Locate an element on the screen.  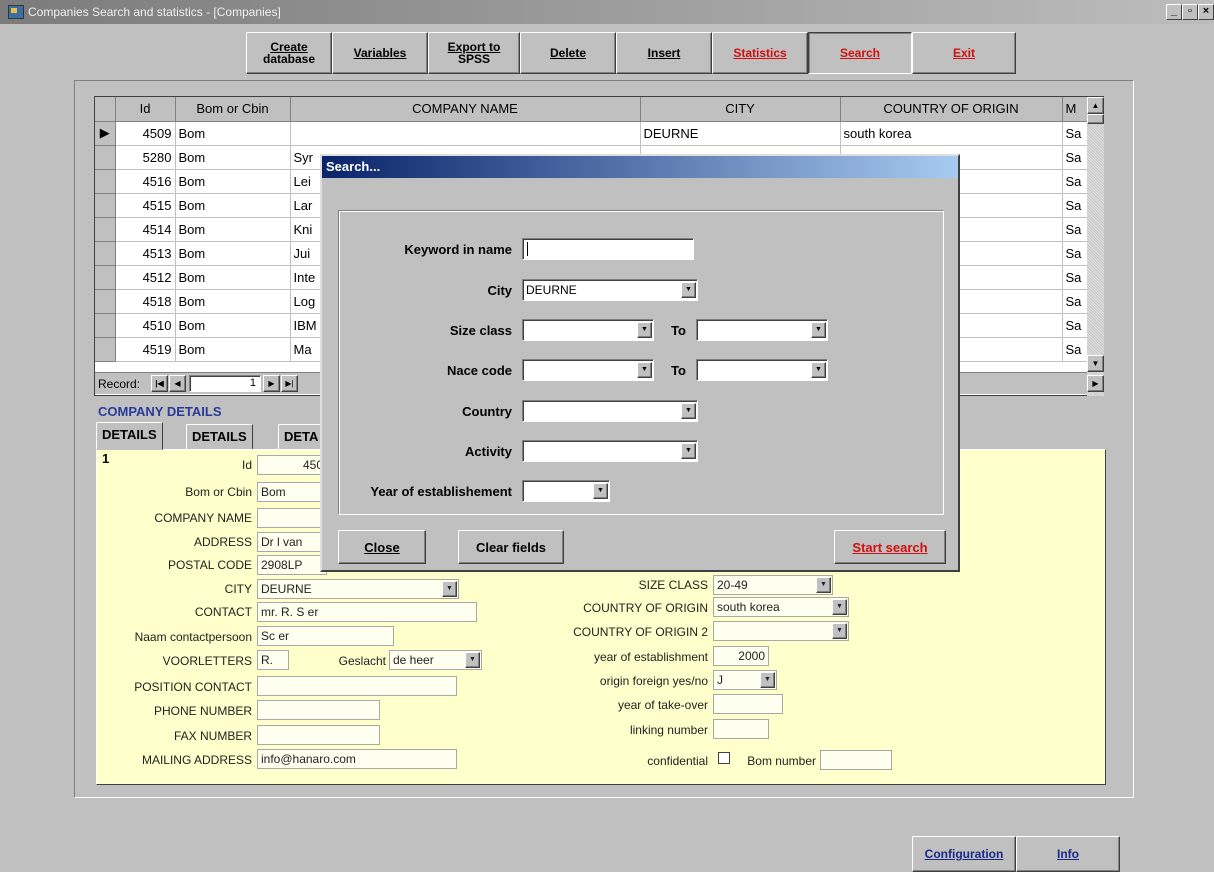
configuration-button: Configuration is located at coordinates (964, 854).